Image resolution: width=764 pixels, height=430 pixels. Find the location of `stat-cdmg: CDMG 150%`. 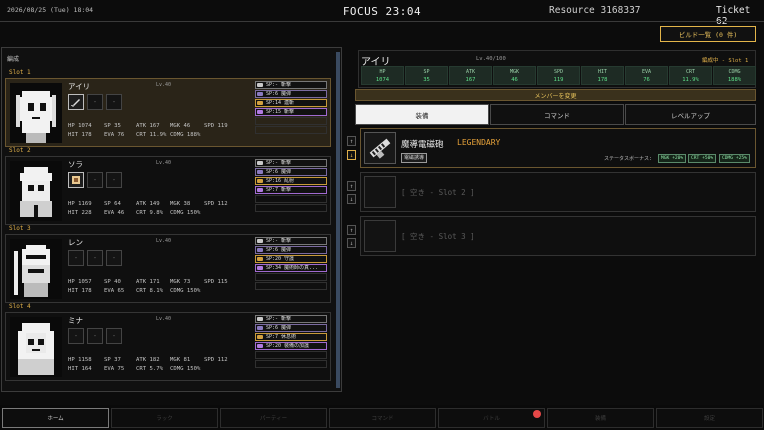

stat-cdmg: CDMG 150% is located at coordinates (185, 291).